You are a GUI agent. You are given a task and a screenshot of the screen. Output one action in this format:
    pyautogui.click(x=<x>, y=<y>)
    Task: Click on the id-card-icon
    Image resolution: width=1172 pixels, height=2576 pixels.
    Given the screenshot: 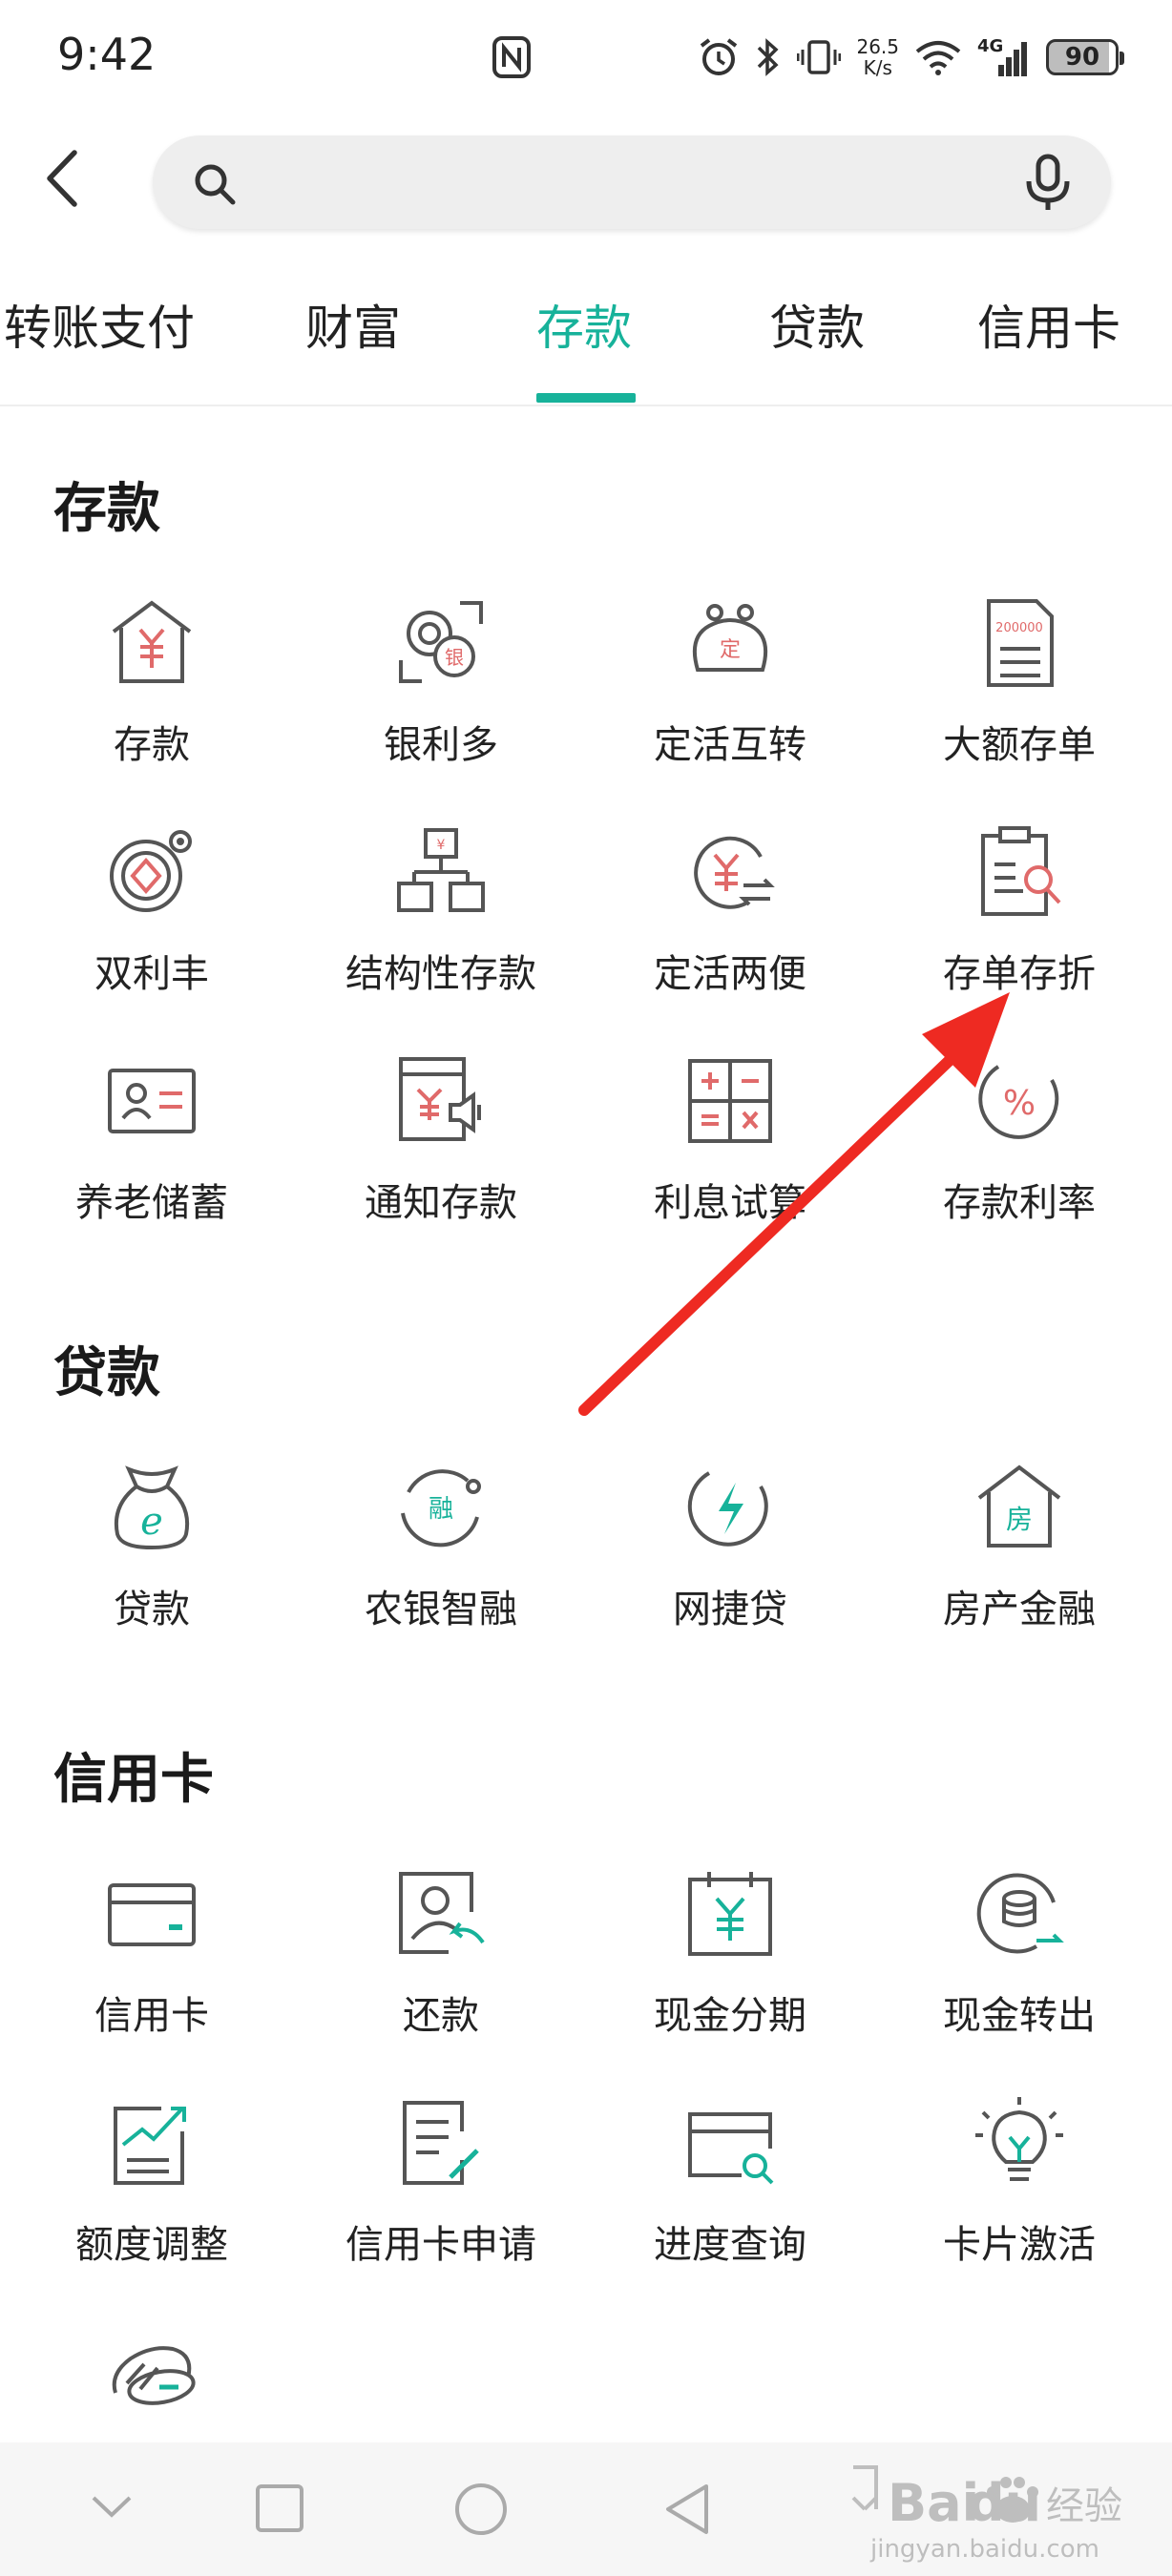 What is the action you would take?
    pyautogui.click(x=152, y=1101)
    